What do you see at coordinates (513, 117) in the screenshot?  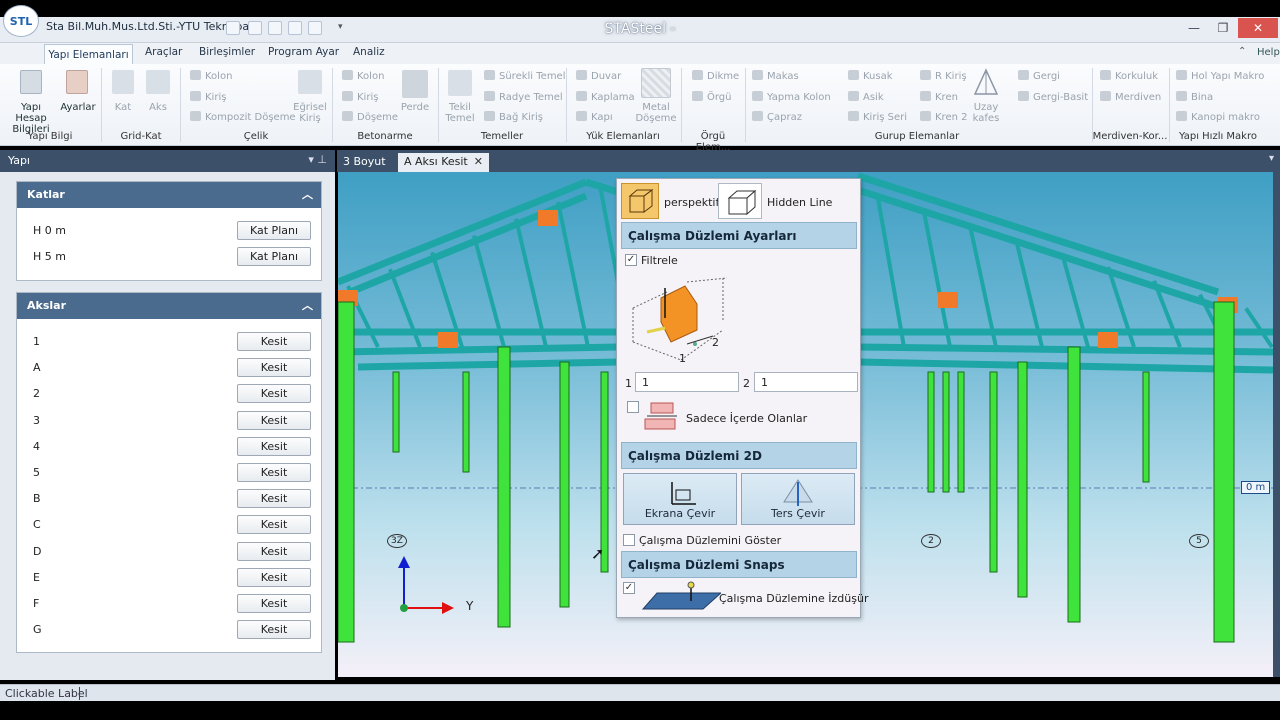 I see `bag-kiris-button: Bağ Kiriş` at bounding box center [513, 117].